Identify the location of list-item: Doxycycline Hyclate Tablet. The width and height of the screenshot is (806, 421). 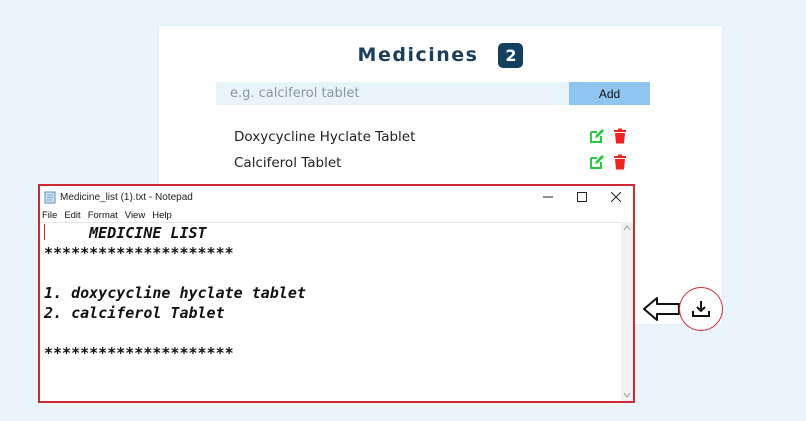
(434, 137).